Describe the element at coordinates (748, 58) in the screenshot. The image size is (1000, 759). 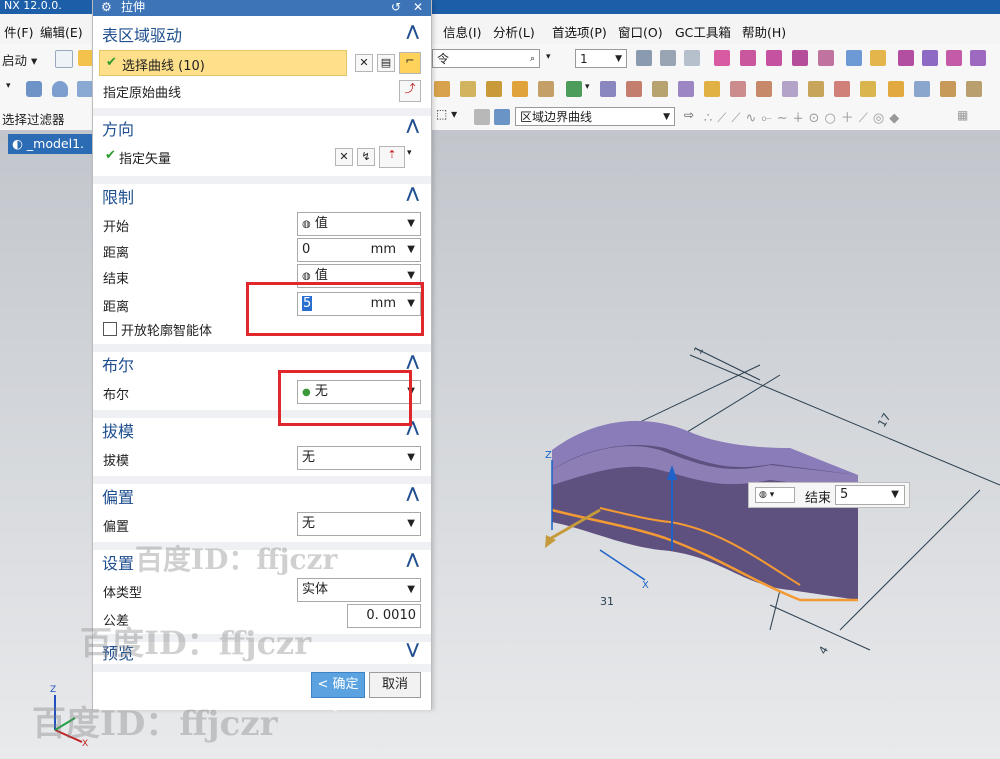
I see `endpoint-snap-icon` at that location.